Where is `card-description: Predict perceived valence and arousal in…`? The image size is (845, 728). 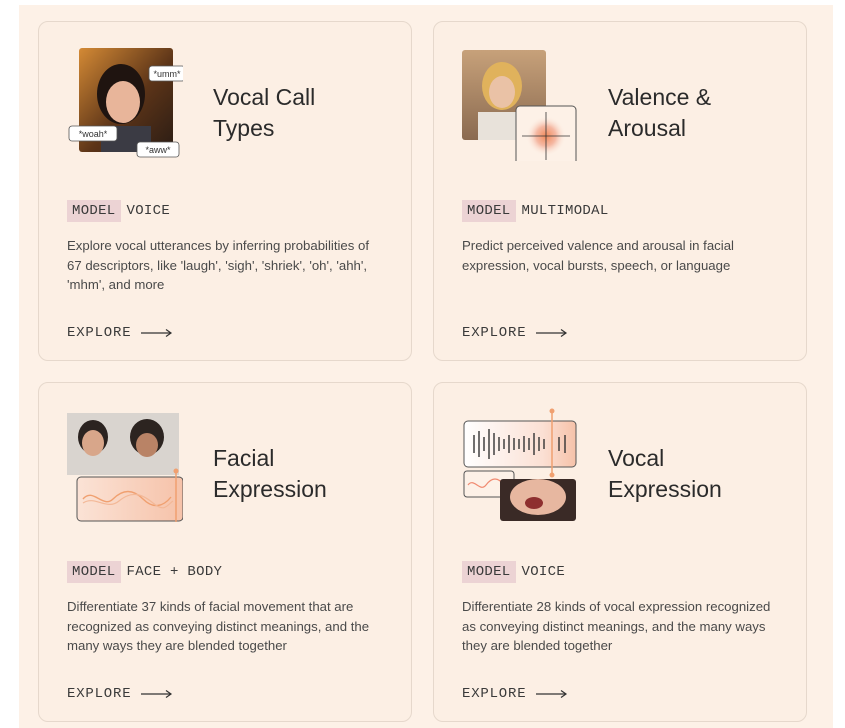
card-description: Predict perceived valence and arousal in… is located at coordinates (598, 255).